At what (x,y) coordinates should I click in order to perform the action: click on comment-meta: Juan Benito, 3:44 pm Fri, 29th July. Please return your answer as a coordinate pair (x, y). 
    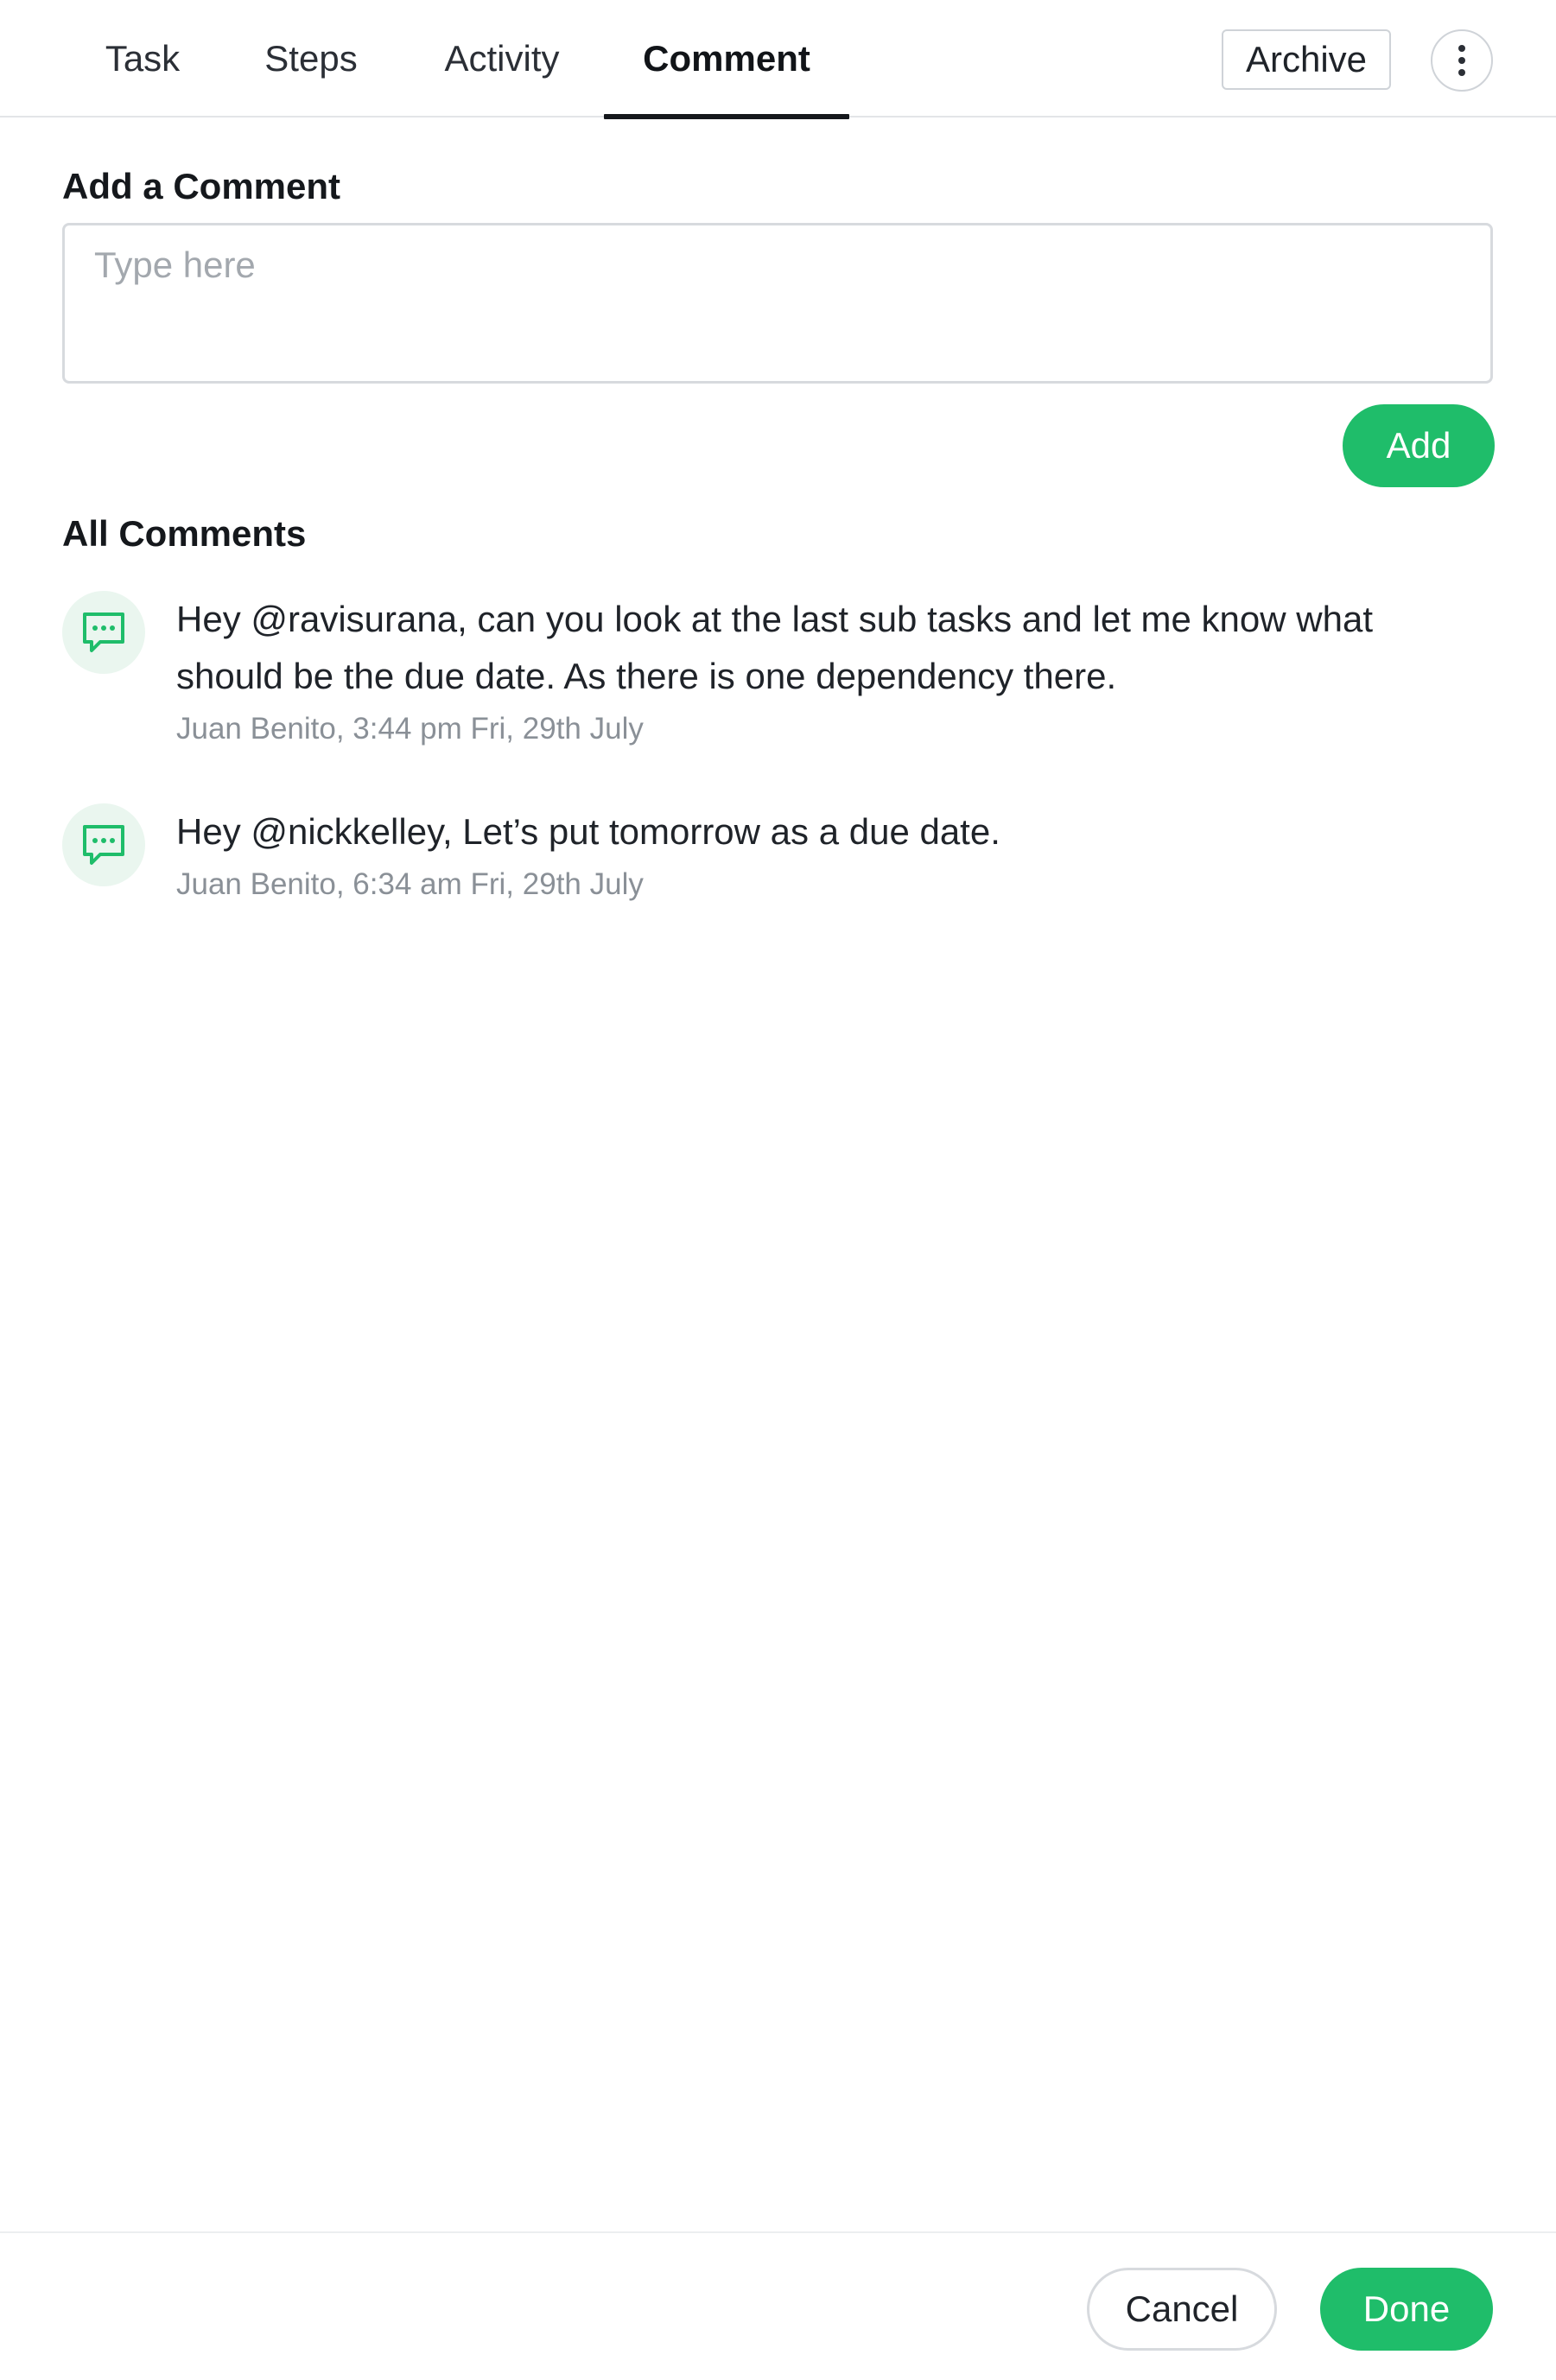
    Looking at the image, I should click on (410, 729).